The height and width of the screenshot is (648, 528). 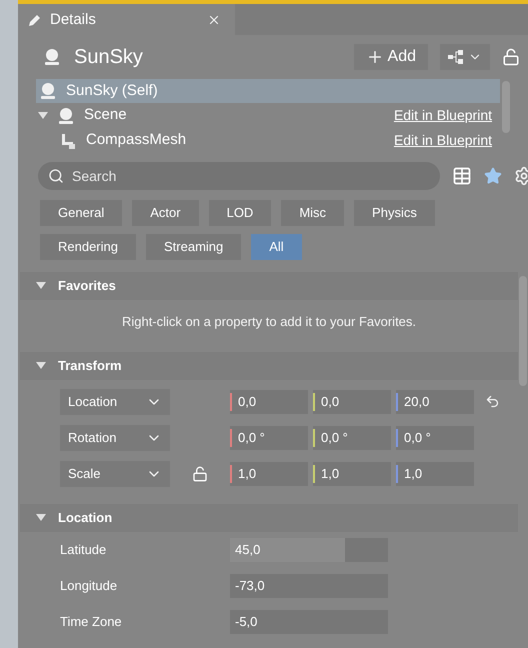 What do you see at coordinates (105, 115) in the screenshot?
I see `component-name: Scene` at bounding box center [105, 115].